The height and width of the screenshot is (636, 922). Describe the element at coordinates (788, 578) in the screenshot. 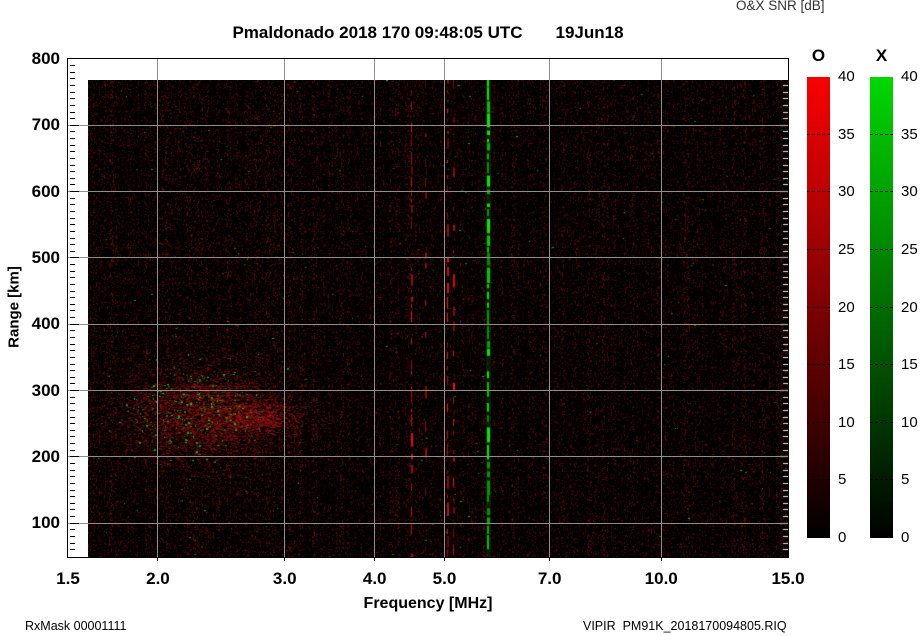

I see `x-tick-label: 15.0` at that location.